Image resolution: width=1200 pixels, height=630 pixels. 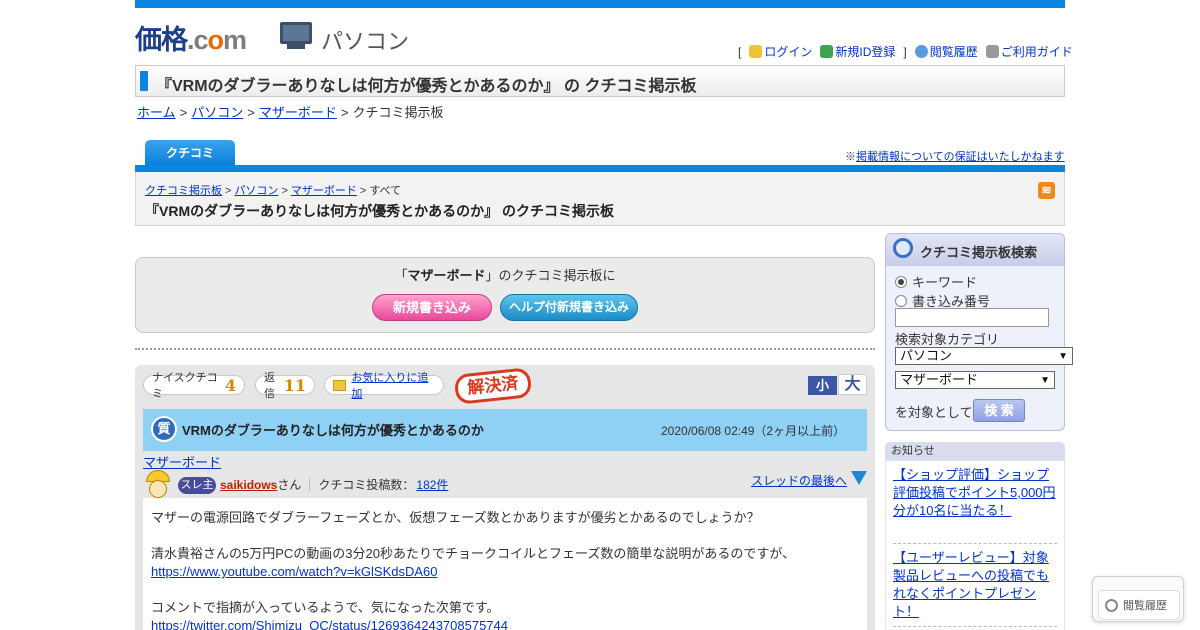 What do you see at coordinates (385, 191) in the screenshot?
I see `sub-breadcrumb-all: すべて` at bounding box center [385, 191].